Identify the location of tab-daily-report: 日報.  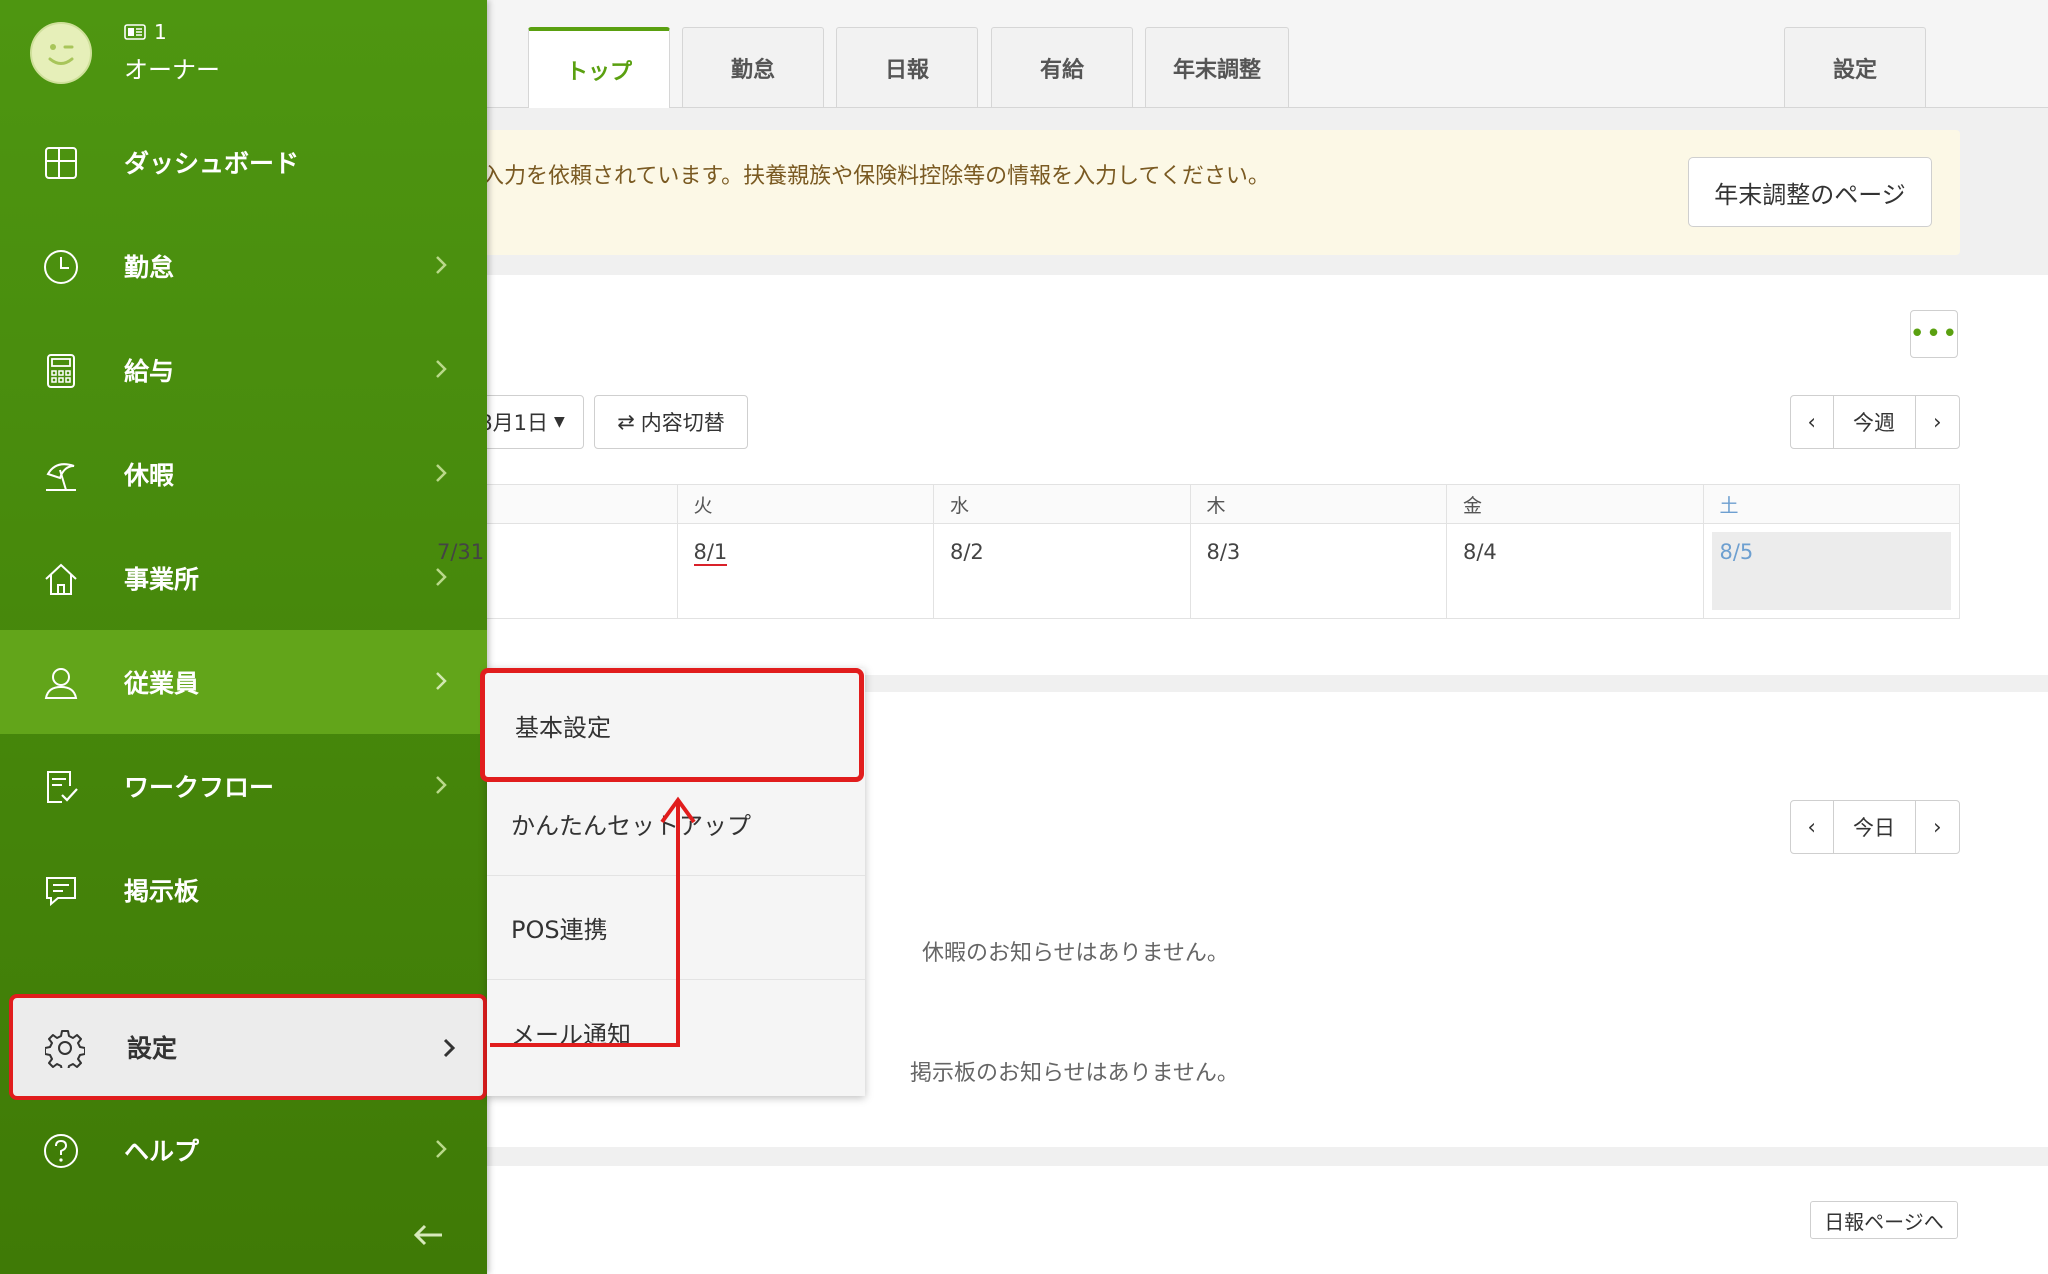
(907, 67).